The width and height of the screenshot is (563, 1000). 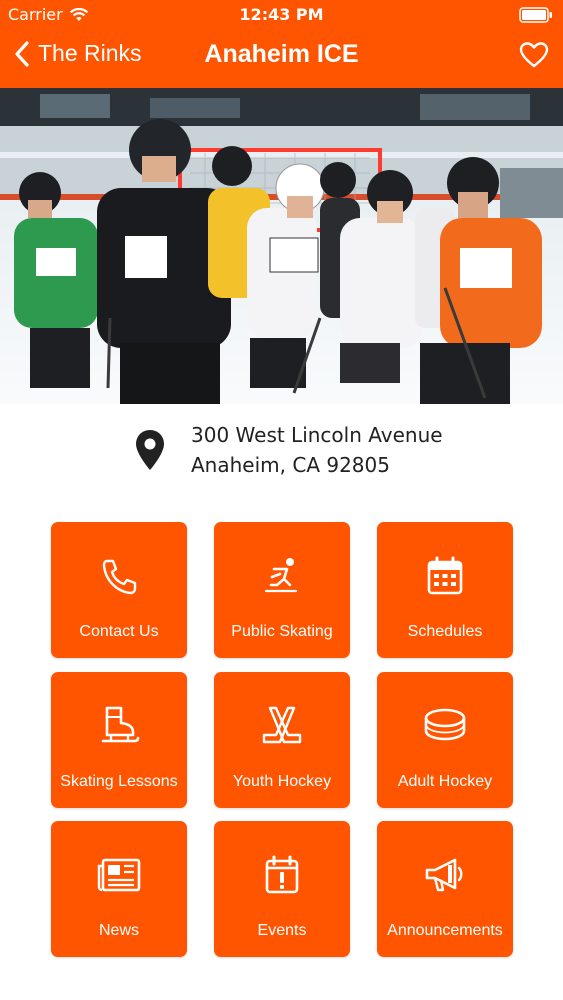 What do you see at coordinates (445, 875) in the screenshot?
I see `megaphone-icon` at bounding box center [445, 875].